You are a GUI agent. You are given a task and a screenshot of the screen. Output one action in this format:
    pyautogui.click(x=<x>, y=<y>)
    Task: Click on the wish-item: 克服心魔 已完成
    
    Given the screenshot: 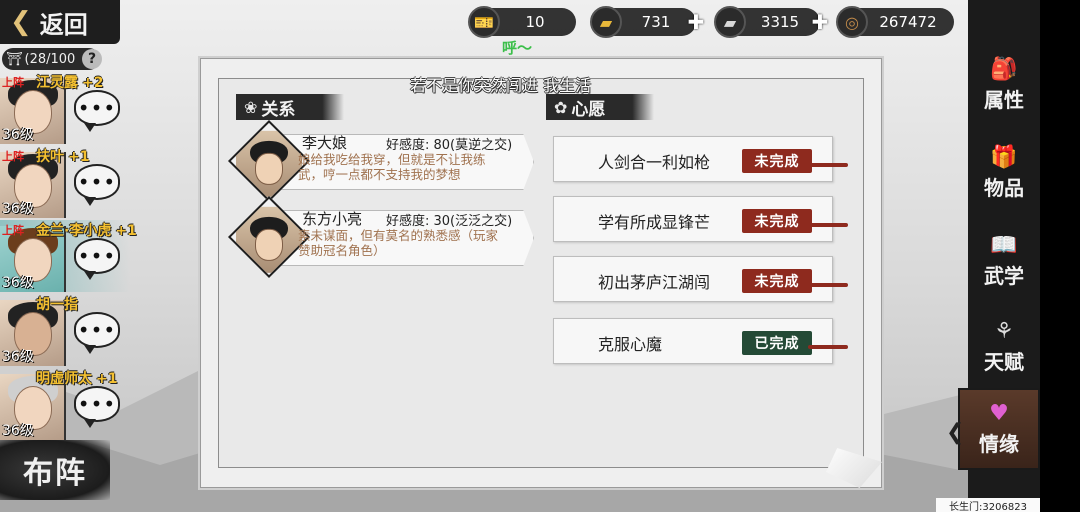 What is the action you would take?
    pyautogui.click(x=700, y=341)
    